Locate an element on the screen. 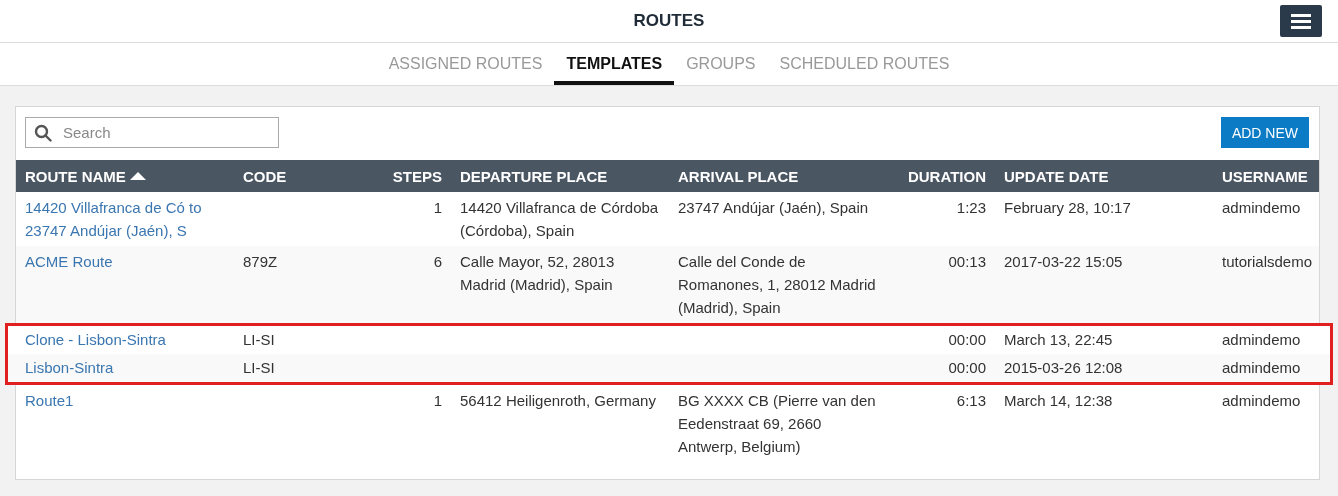 The image size is (1338, 496). page-title: ROUTES is located at coordinates (669, 21).